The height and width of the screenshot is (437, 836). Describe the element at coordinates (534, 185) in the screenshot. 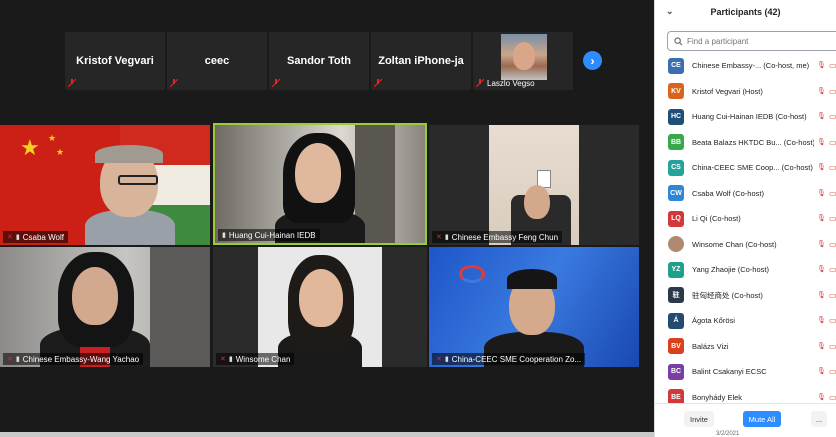

I see `video-tile: ✕ ▮ Chinese Embassy Feng Chun` at that location.